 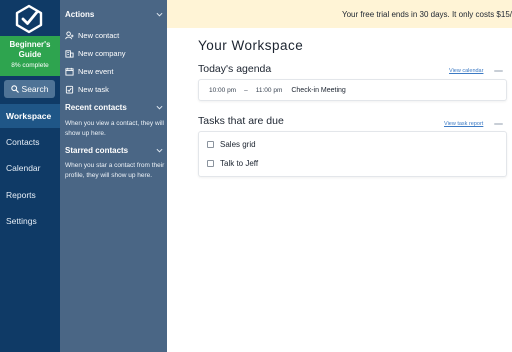 I want to click on view-calendar-link: View calendar, so click(x=466, y=71).